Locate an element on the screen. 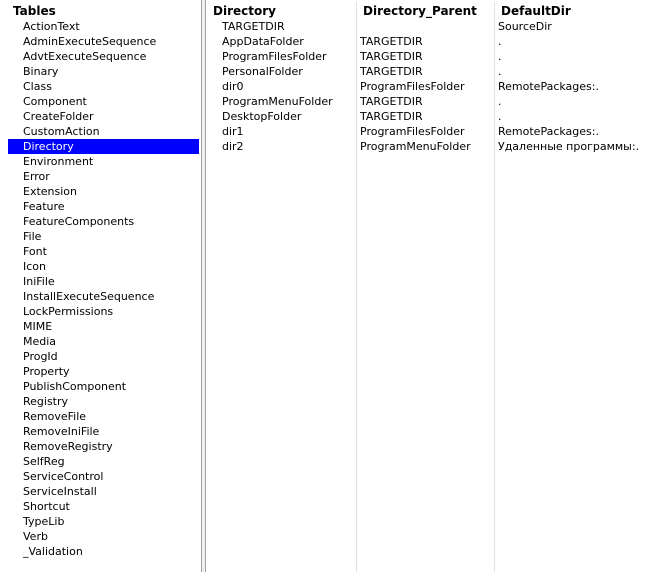 Image resolution: width=672 pixels, height=572 pixels. table-list-item: AdminExecuteSequence is located at coordinates (103, 41).